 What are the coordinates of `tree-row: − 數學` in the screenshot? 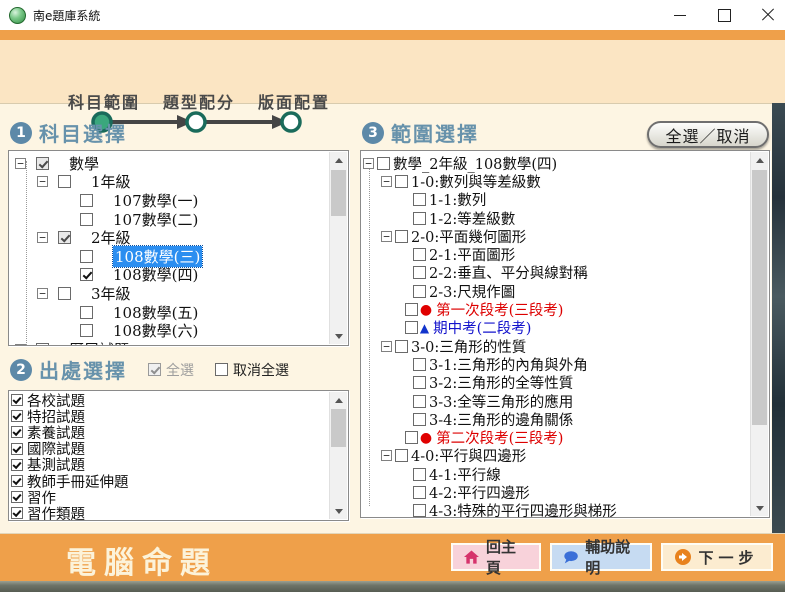 It's located at (169, 163).